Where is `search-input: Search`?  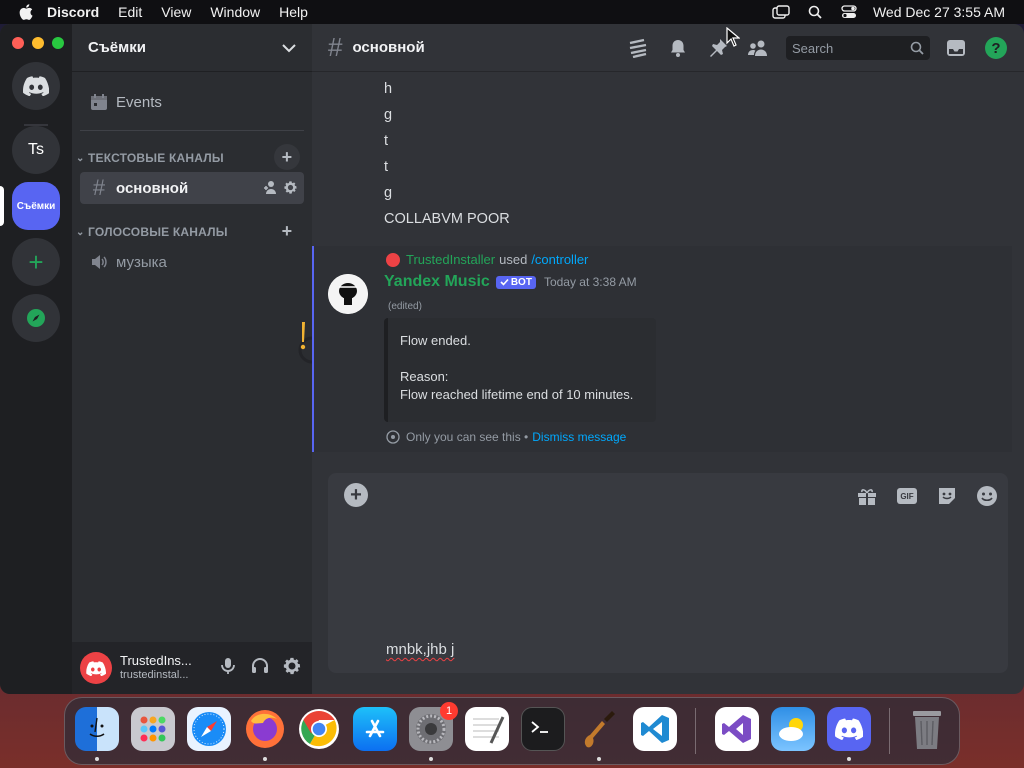 search-input: Search is located at coordinates (858, 48).